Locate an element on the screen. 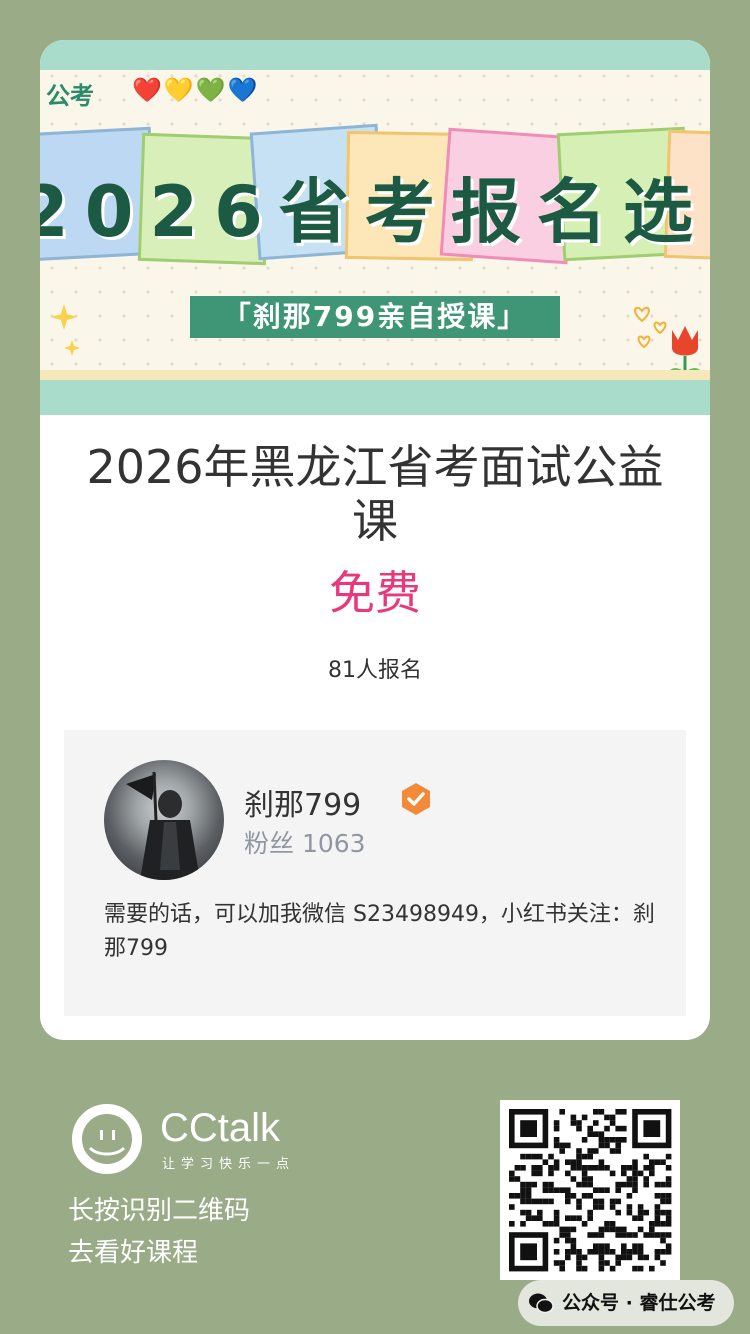 The width and height of the screenshot is (750, 1334). knight-avatar-image is located at coordinates (163, 825).